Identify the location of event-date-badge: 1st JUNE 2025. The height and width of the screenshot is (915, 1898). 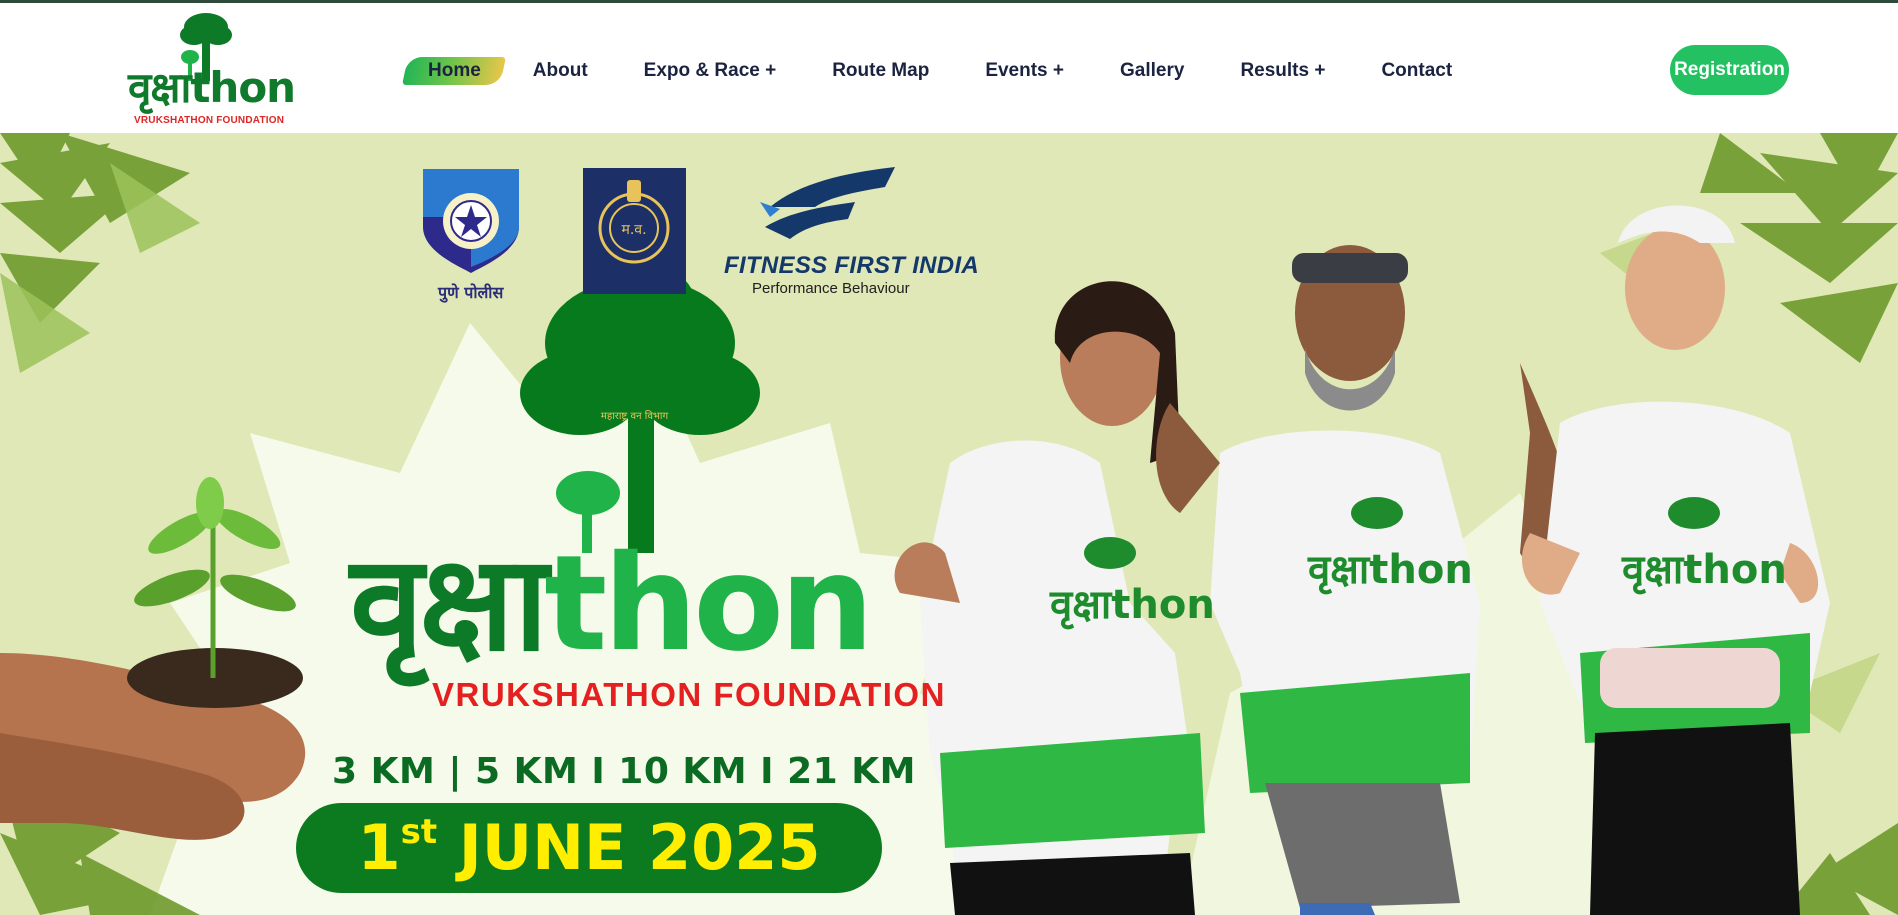
(589, 848).